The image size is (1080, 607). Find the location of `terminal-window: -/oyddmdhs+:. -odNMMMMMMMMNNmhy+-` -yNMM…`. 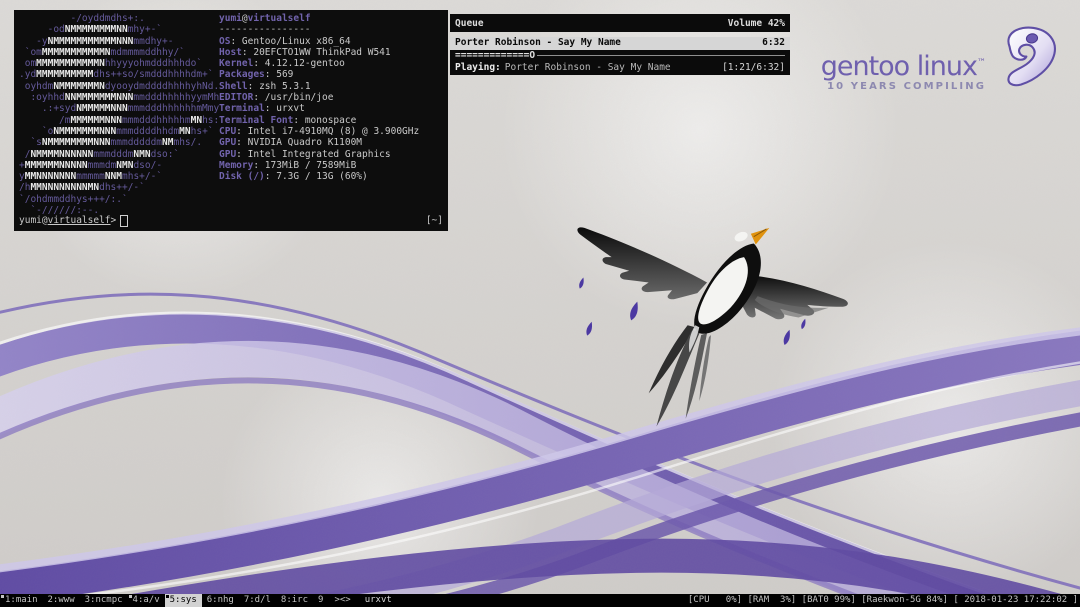

terminal-window: -/oyddmdhs+:. -odNMMMMMMMMNNmhy+-` -yNMM… is located at coordinates (231, 120).